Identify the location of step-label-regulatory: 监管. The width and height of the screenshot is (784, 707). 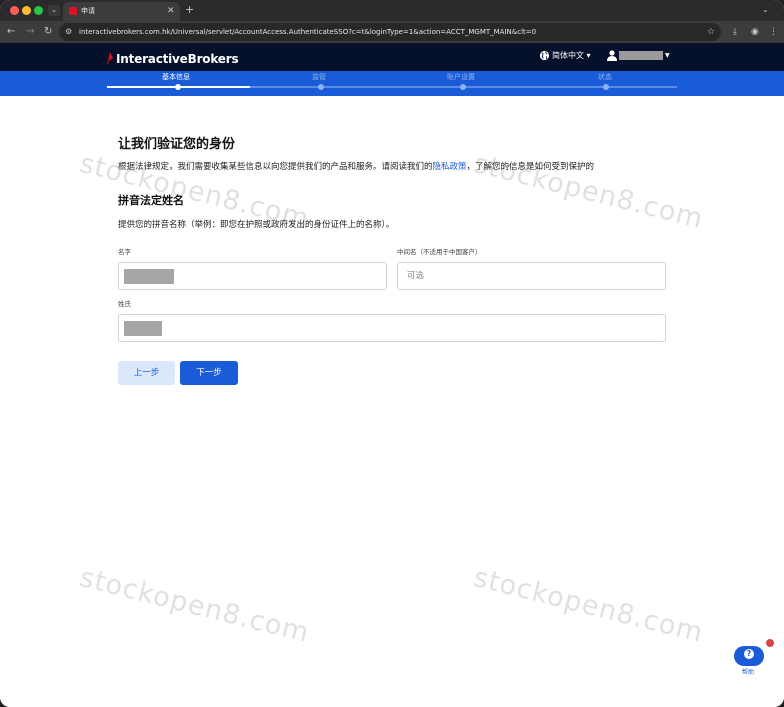
(319, 77).